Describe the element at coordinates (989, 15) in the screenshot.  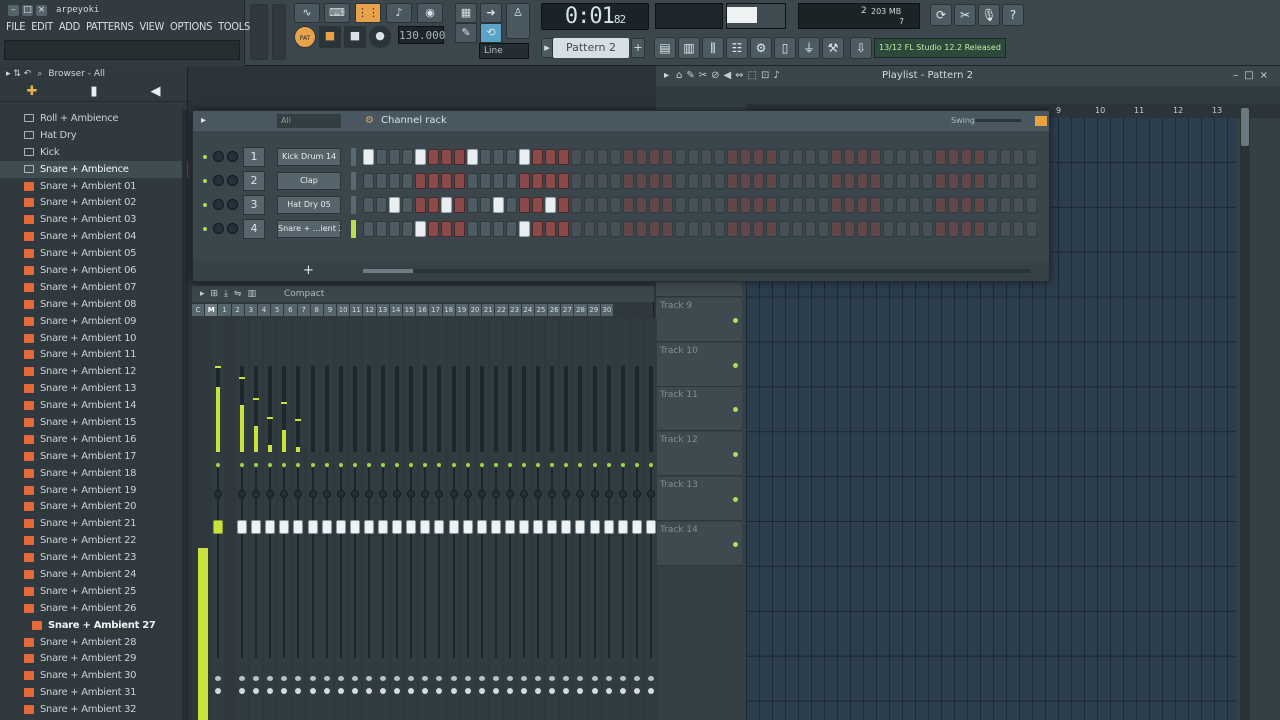
I see `microphone-icon: 🎙` at that location.